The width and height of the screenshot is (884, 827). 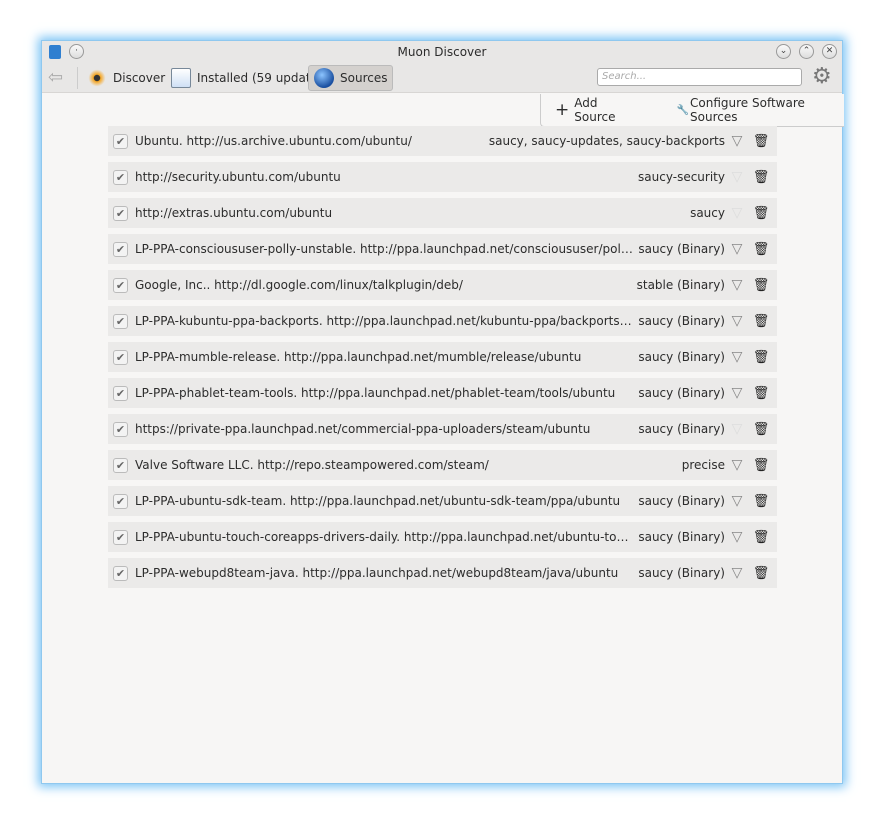 What do you see at coordinates (703, 465) in the screenshot?
I see `source-suites: precise` at bounding box center [703, 465].